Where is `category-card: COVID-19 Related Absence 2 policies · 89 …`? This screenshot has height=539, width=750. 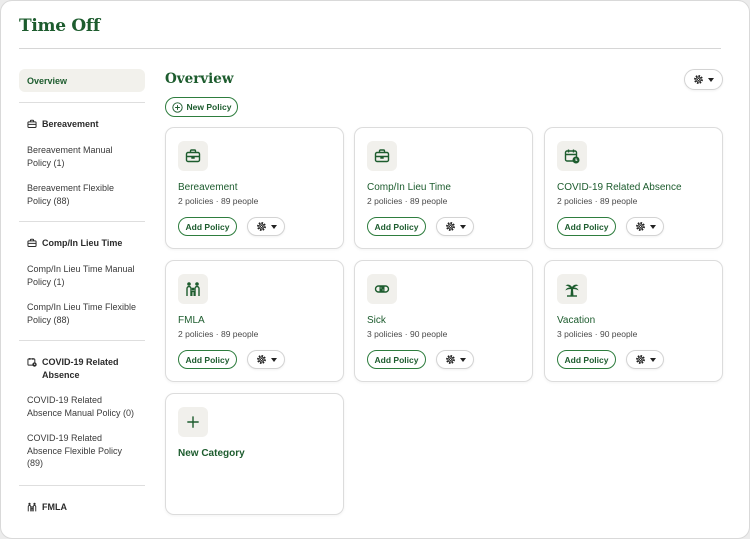
category-card: COVID-19 Related Absence 2 policies · 89 … is located at coordinates (633, 188).